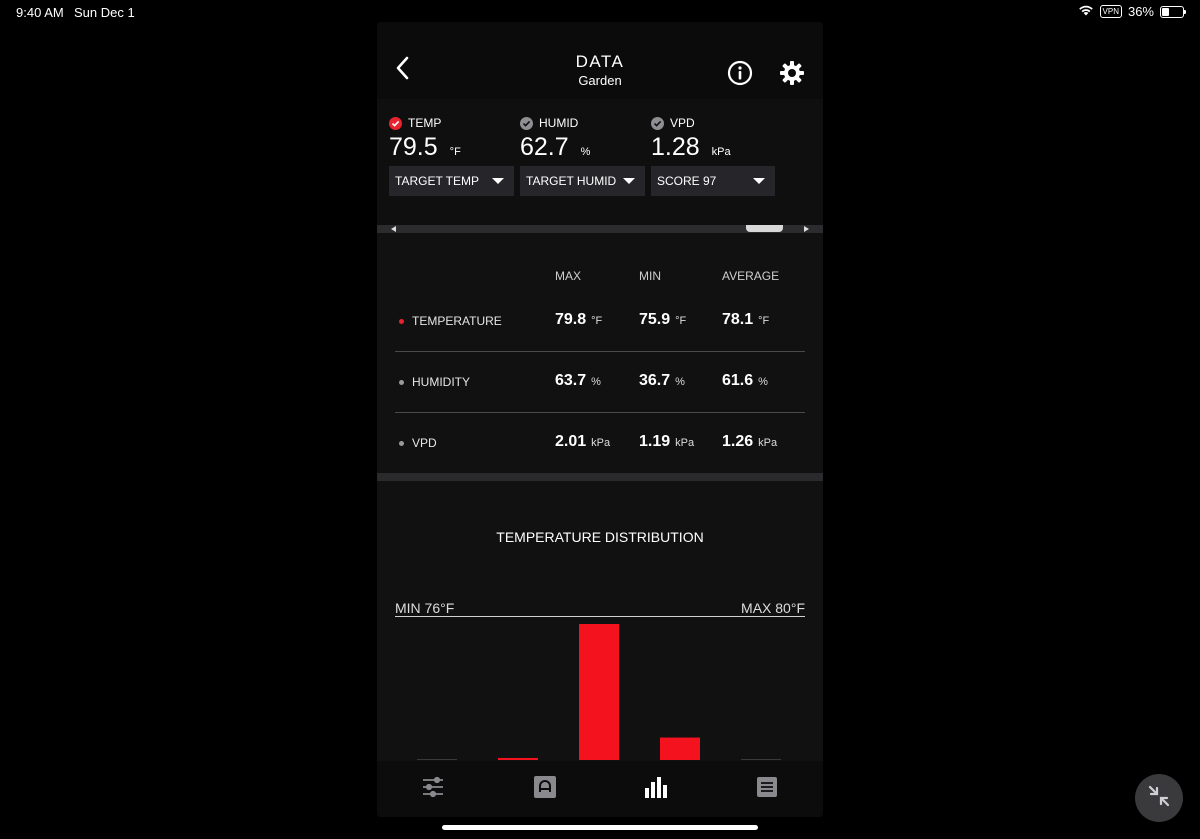  I want to click on header: DATA Garden, so click(600, 60).